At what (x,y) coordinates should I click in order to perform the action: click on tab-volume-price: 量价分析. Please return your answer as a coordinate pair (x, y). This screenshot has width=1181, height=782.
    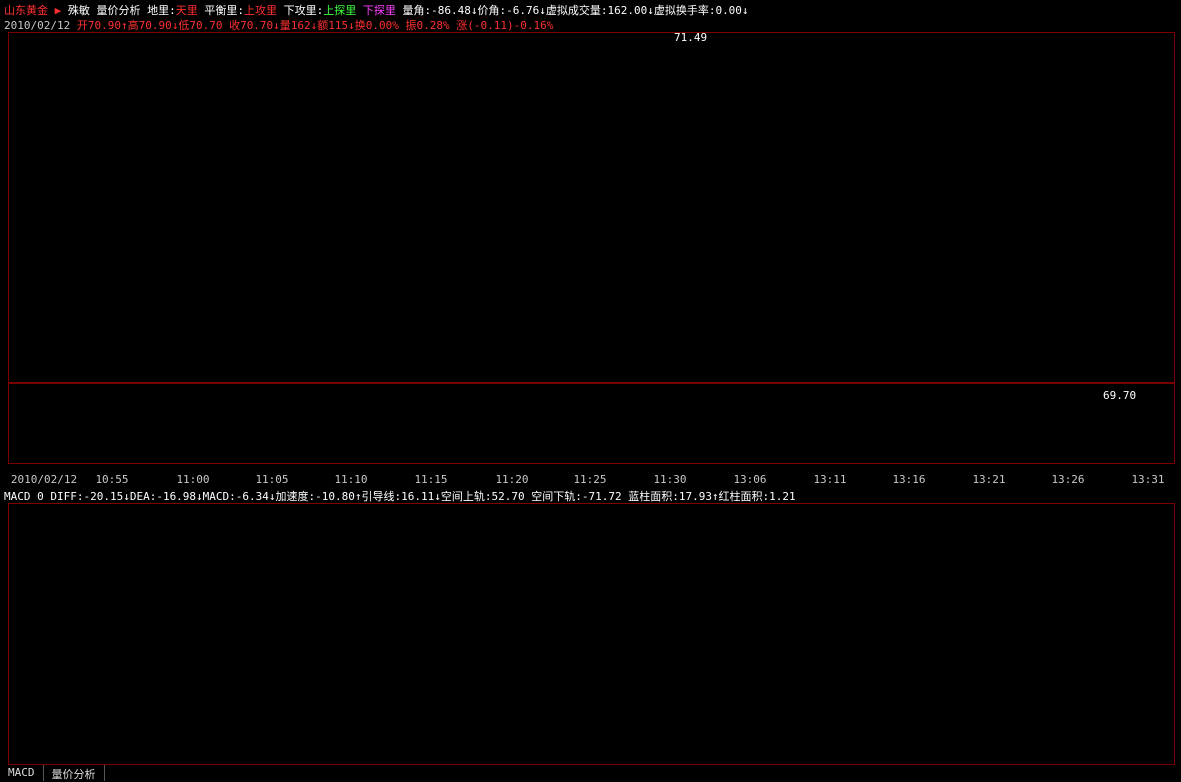
    Looking at the image, I should click on (74, 773).